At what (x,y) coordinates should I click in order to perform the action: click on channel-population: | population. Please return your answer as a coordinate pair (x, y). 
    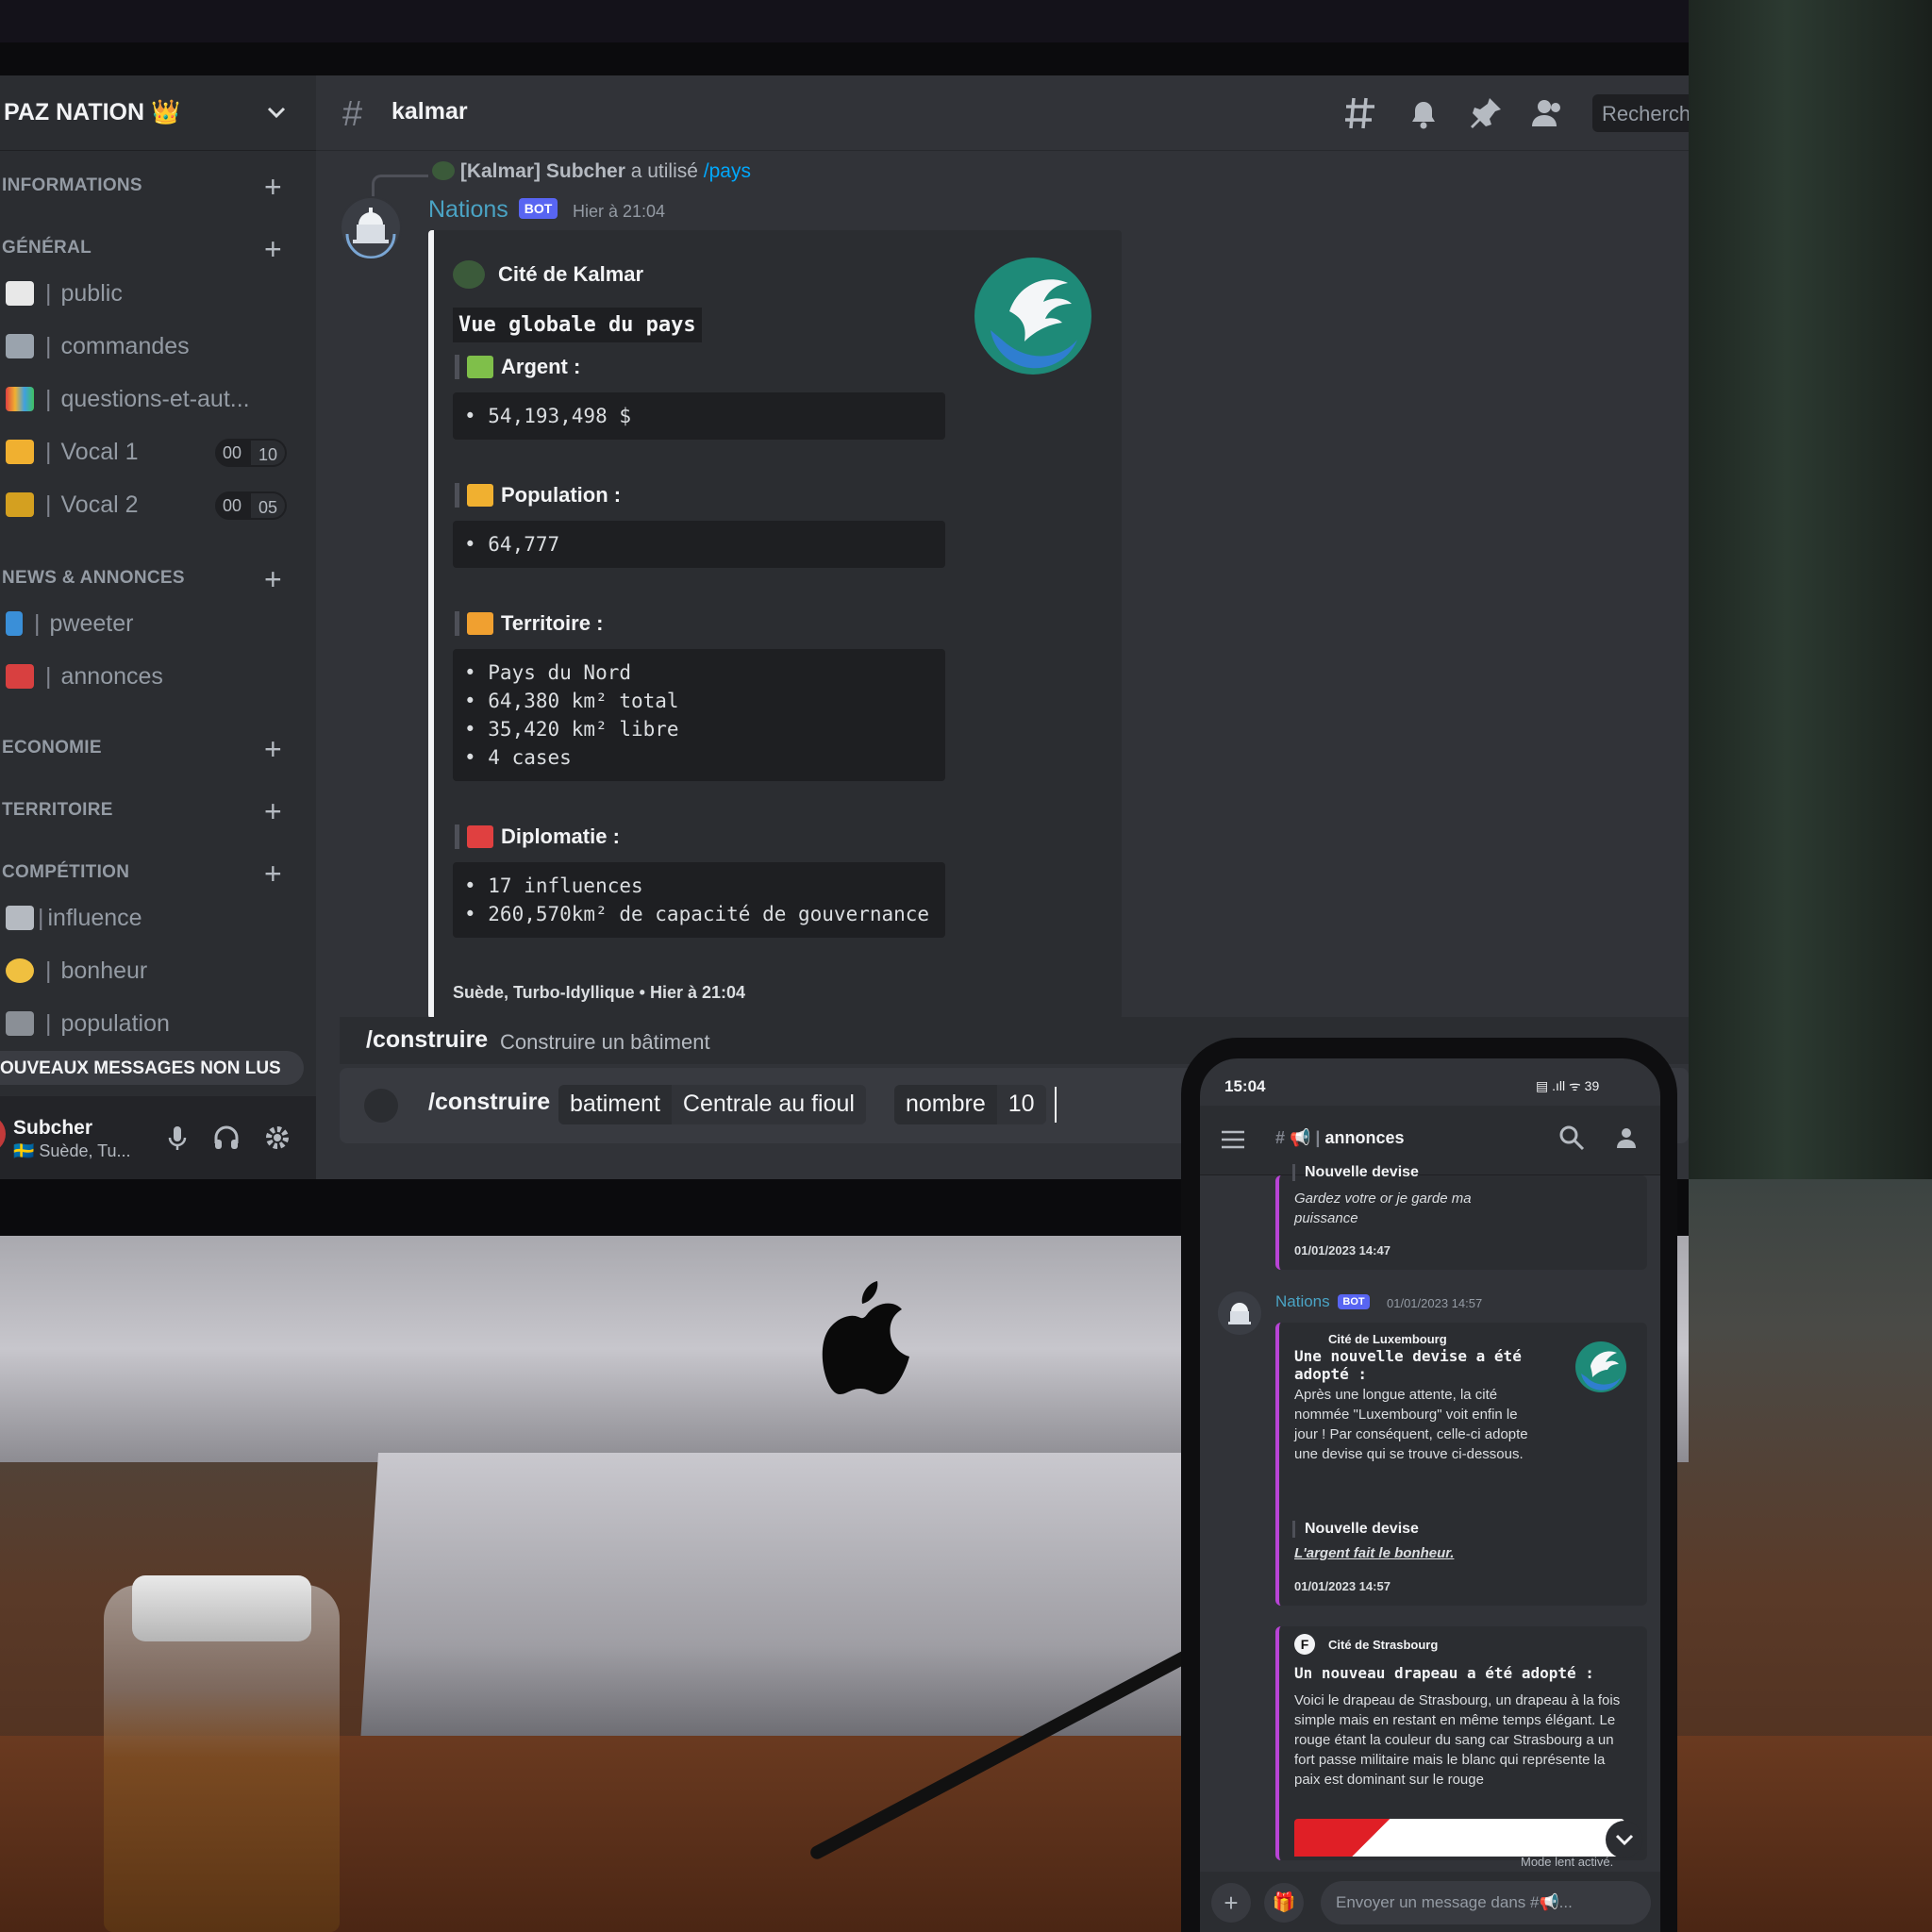
    Looking at the image, I should click on (148, 1023).